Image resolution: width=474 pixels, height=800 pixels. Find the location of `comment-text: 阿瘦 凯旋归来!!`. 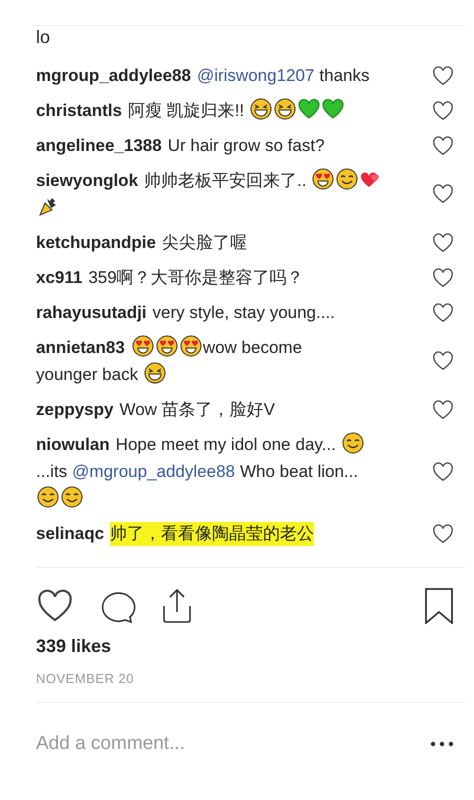

comment-text: 阿瘦 凯旋归来!! is located at coordinates (186, 111).